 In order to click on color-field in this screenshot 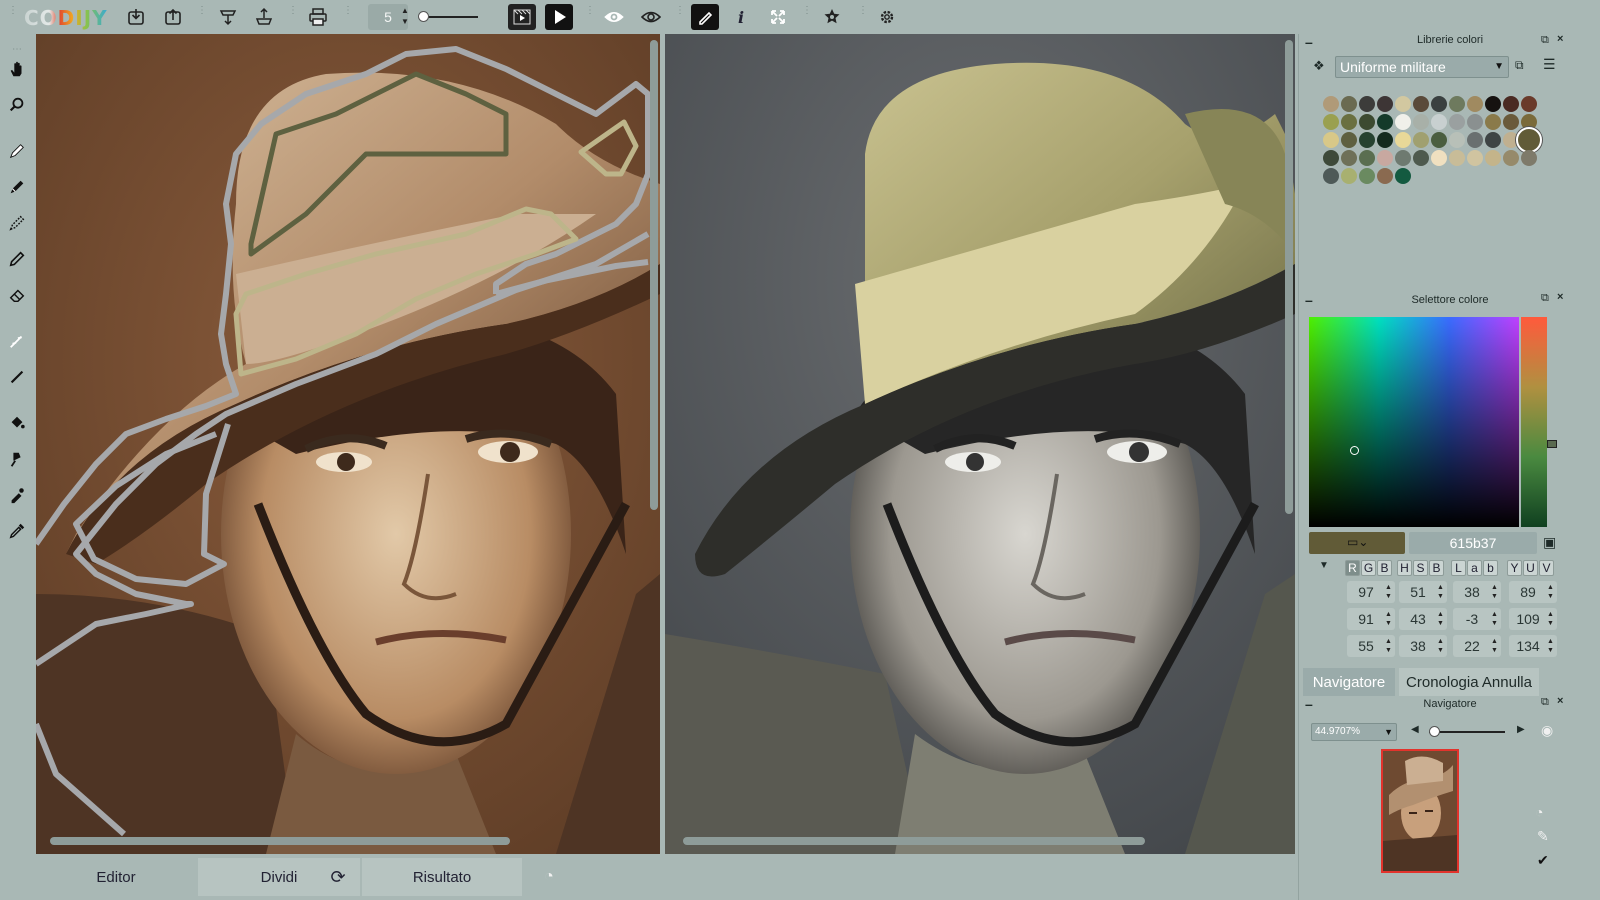, I will do `click(1414, 422)`.